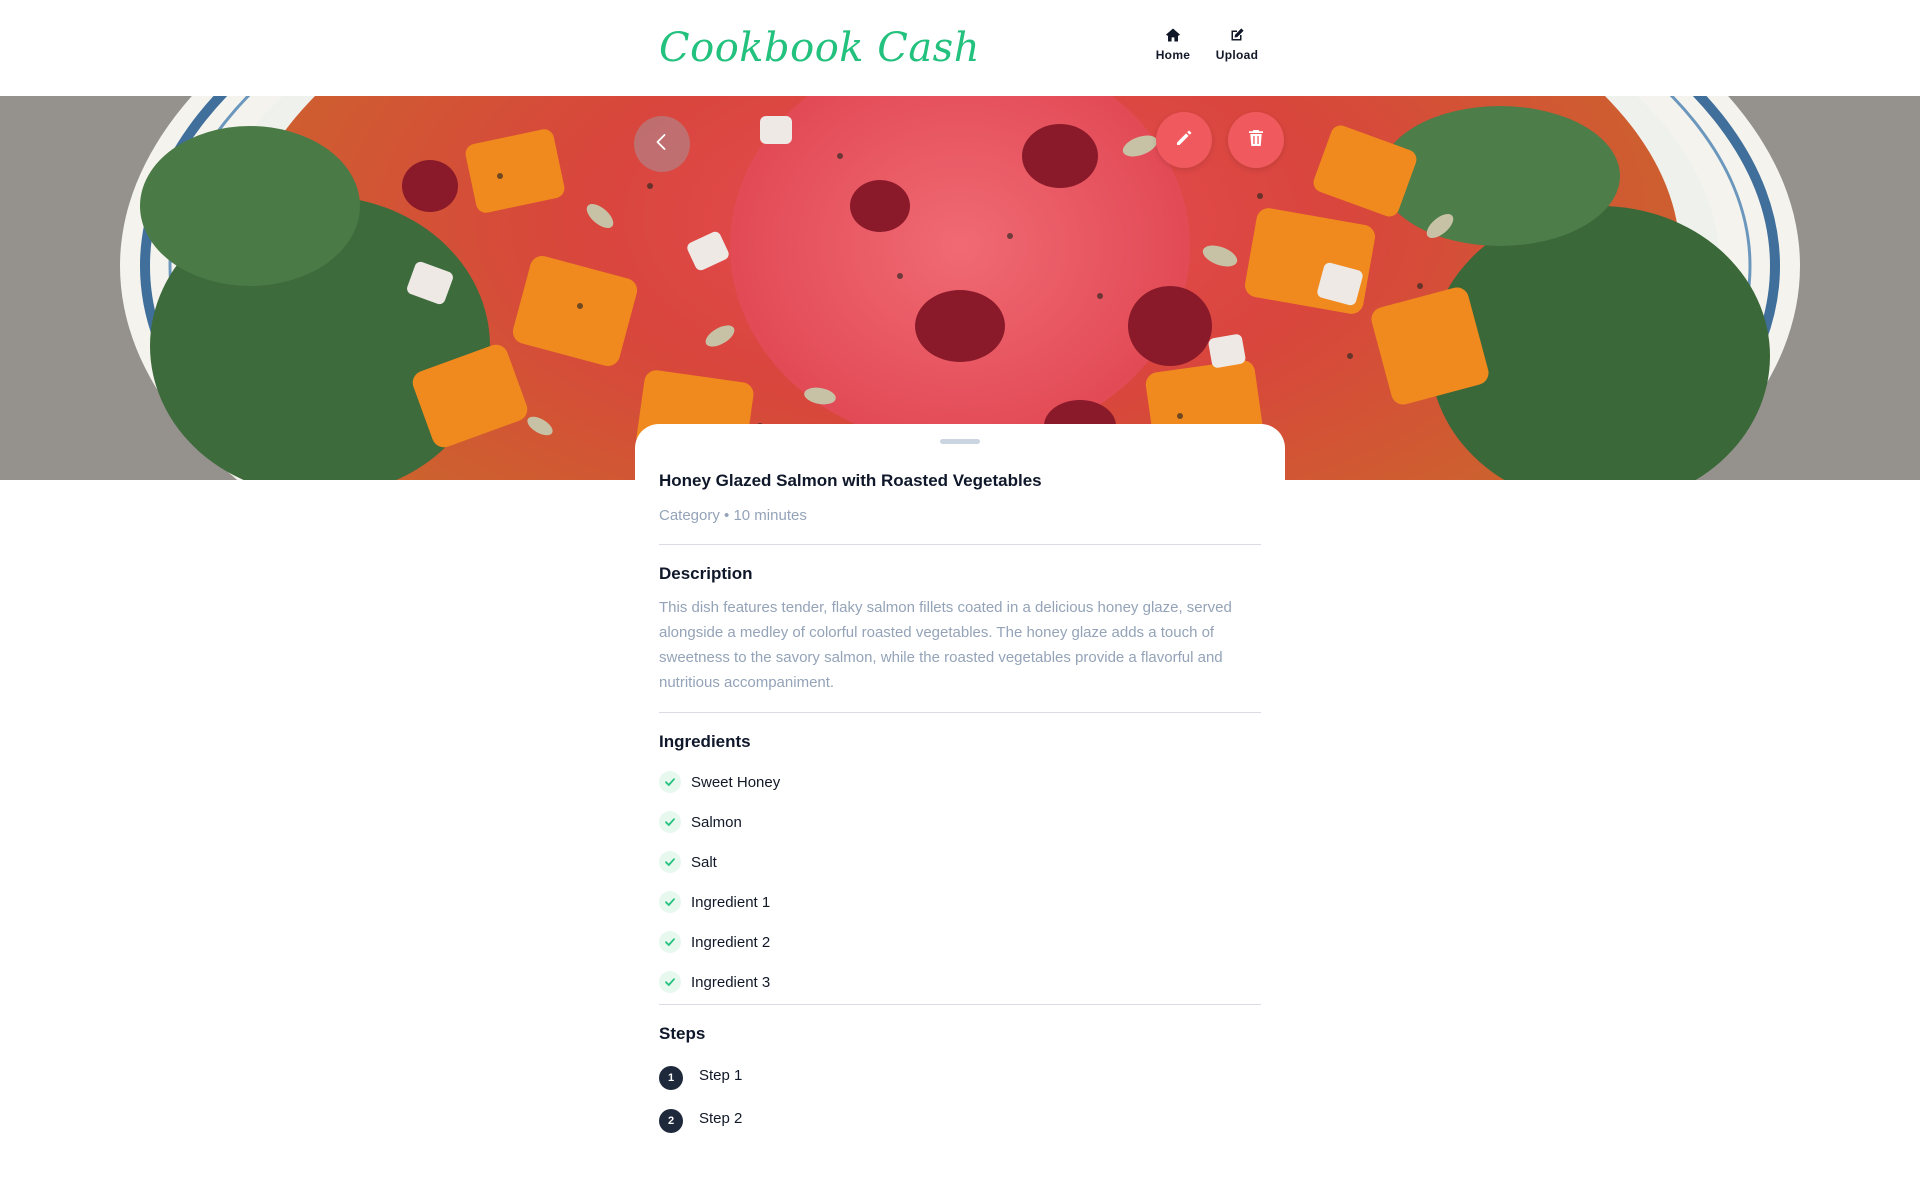 The image size is (1920, 1187). Describe the element at coordinates (1237, 35) in the screenshot. I see `edit-square-icon` at that location.